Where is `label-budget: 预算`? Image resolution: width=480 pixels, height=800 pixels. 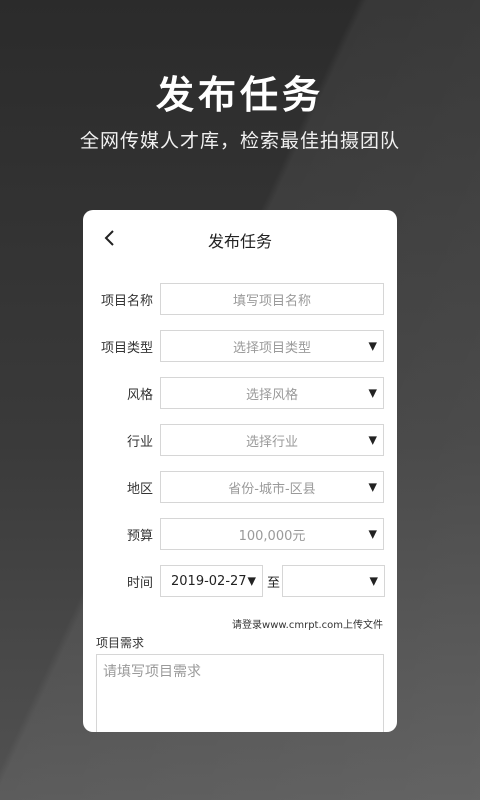
label-budget: 预算 is located at coordinates (139, 536).